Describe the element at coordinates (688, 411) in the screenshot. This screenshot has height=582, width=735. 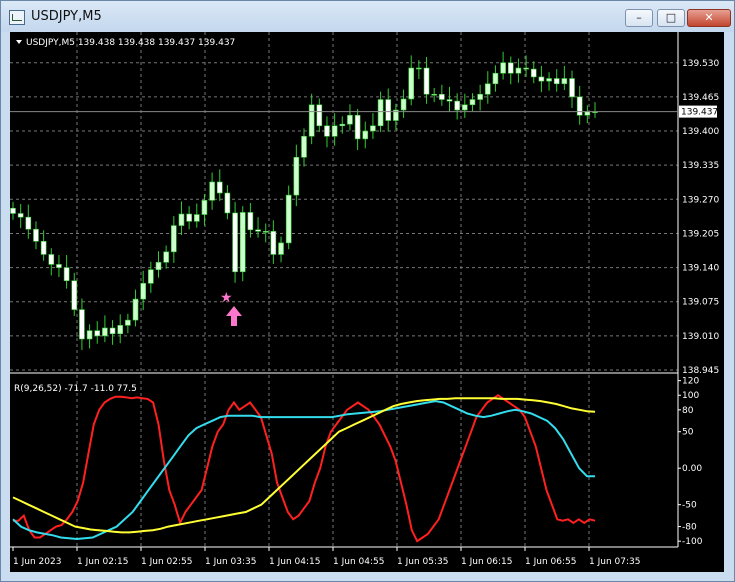
I see `indicator-axis-label: 80` at that location.